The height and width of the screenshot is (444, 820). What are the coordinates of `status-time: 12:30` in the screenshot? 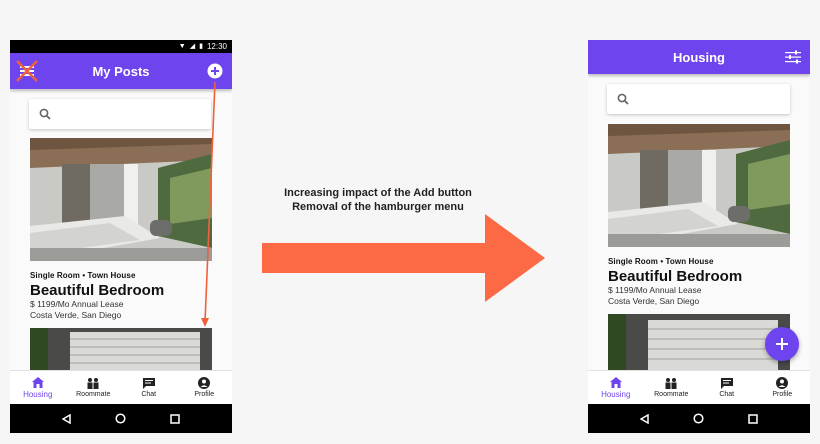 It's located at (216, 46).